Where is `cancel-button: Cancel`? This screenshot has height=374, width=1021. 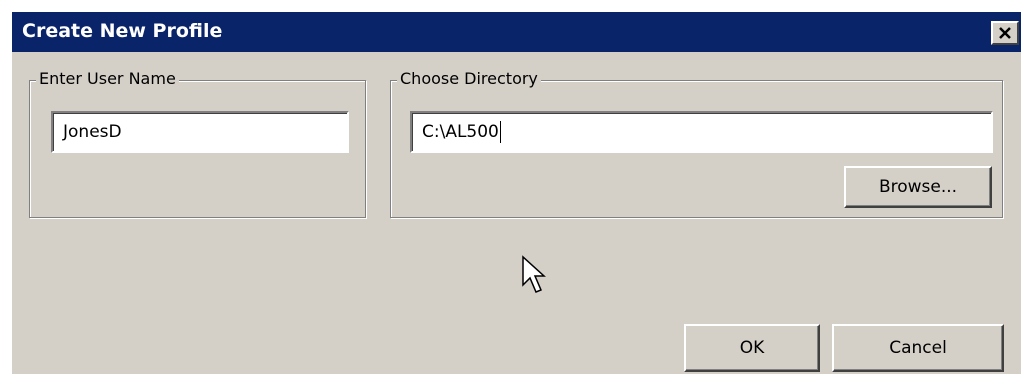 cancel-button: Cancel is located at coordinates (918, 348).